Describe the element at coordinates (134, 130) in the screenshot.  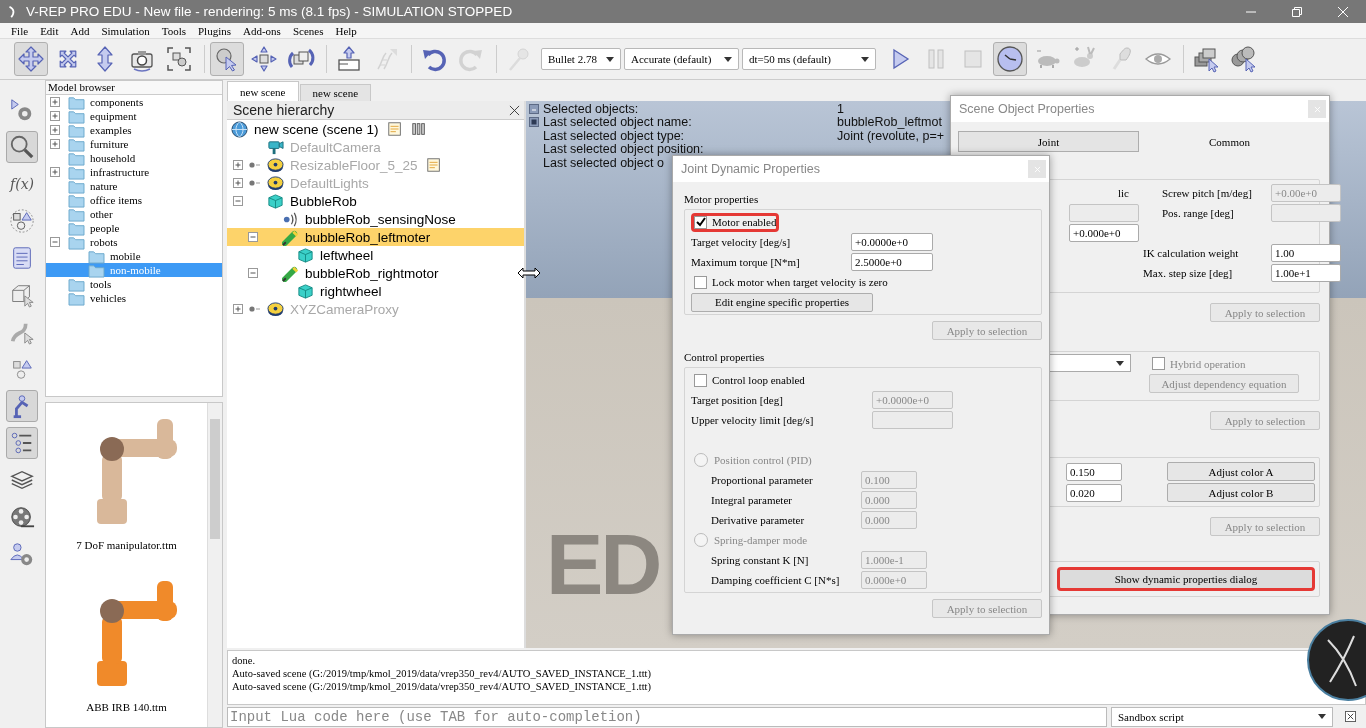
I see `folder-item: examples` at that location.